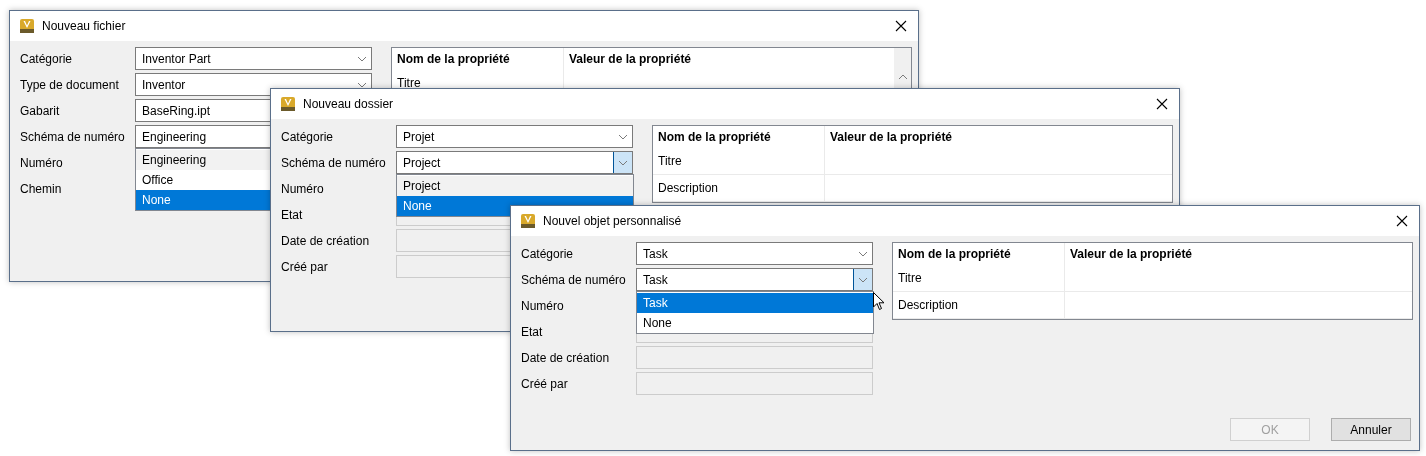  Describe the element at coordinates (40, 110) in the screenshot. I see `field-label: Gabarit` at that location.